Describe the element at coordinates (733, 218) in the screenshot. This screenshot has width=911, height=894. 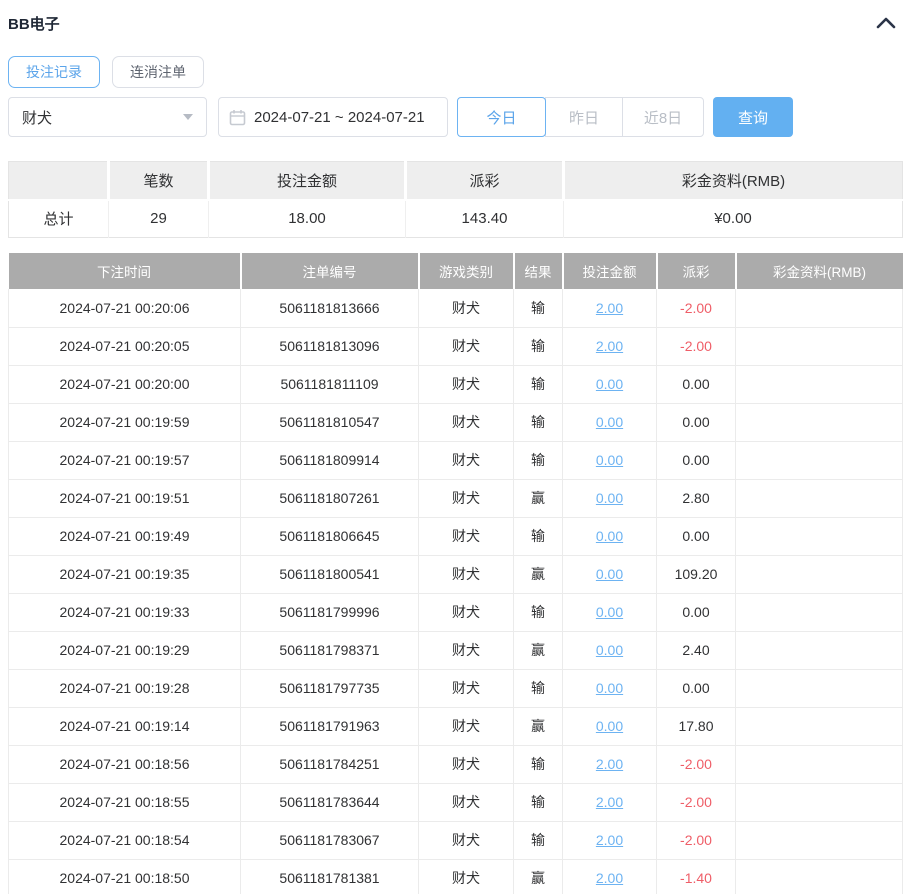
I see `summary-total-bonus: ¥0.00` at that location.